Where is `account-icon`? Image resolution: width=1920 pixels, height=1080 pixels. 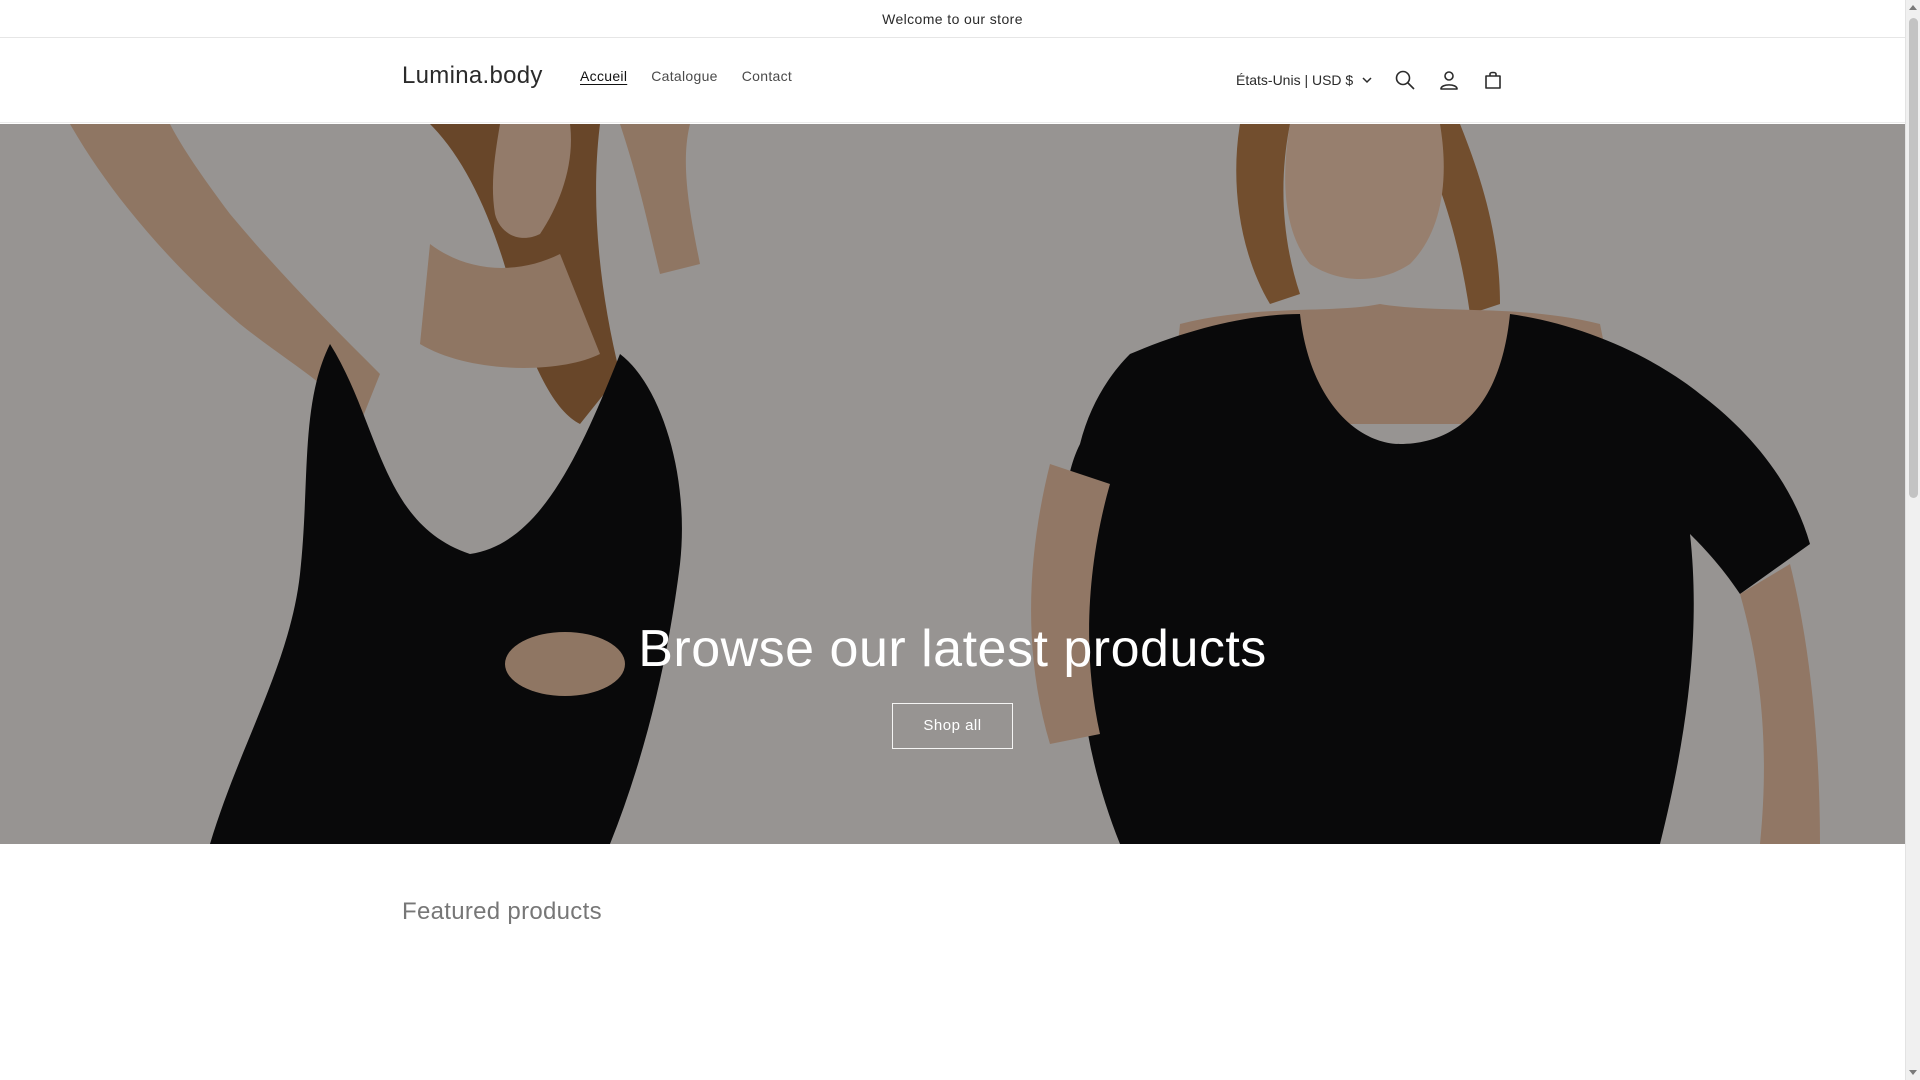 account-icon is located at coordinates (1449, 80).